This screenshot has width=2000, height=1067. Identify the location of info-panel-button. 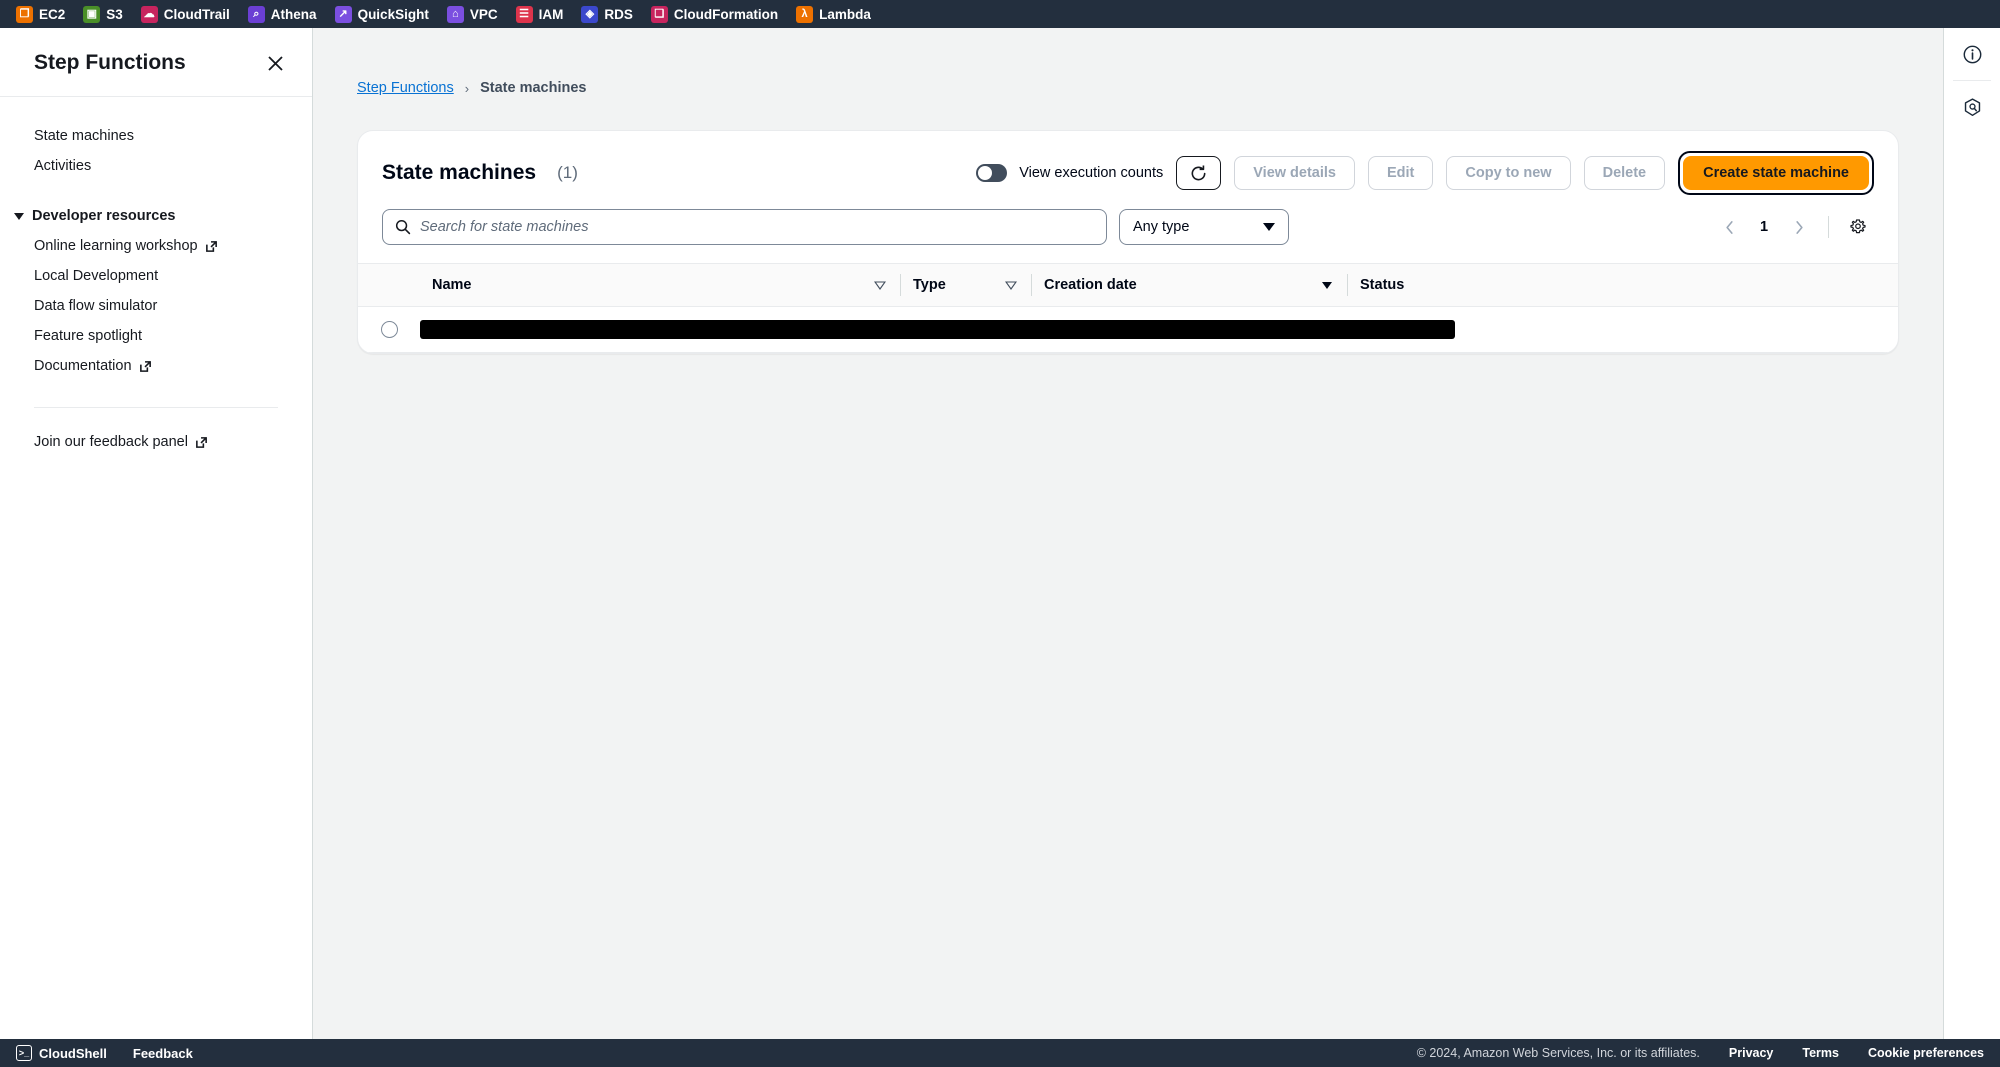
(1972, 54).